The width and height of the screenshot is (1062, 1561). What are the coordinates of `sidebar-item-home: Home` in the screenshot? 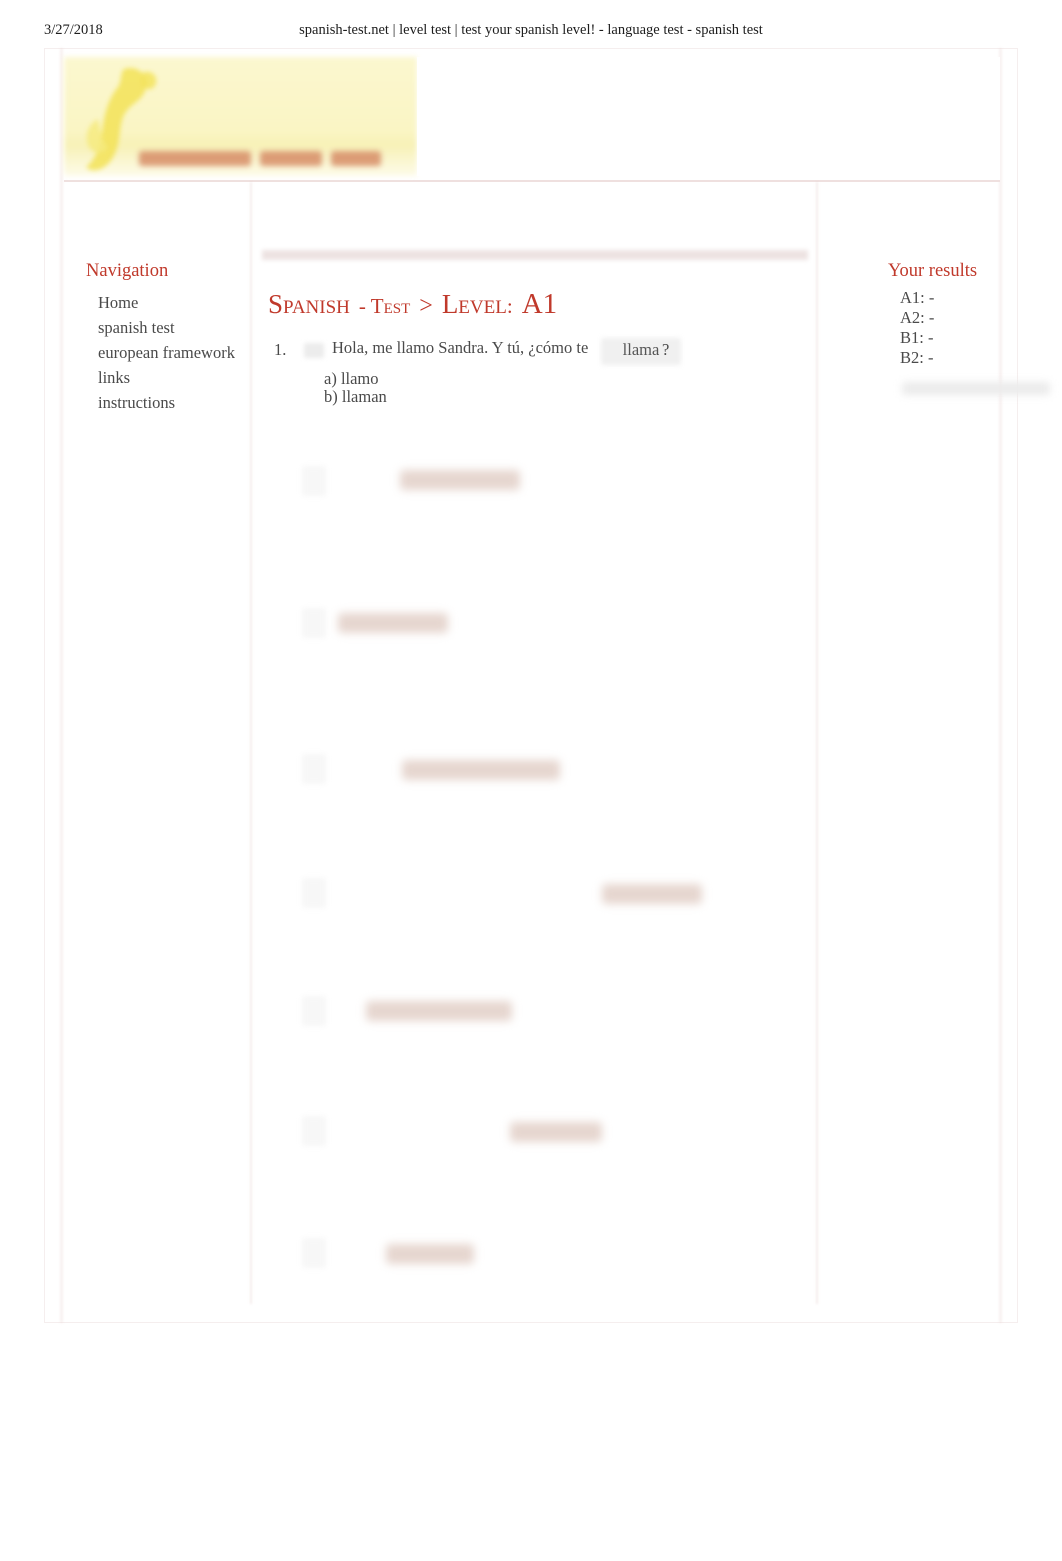 It's located at (173, 302).